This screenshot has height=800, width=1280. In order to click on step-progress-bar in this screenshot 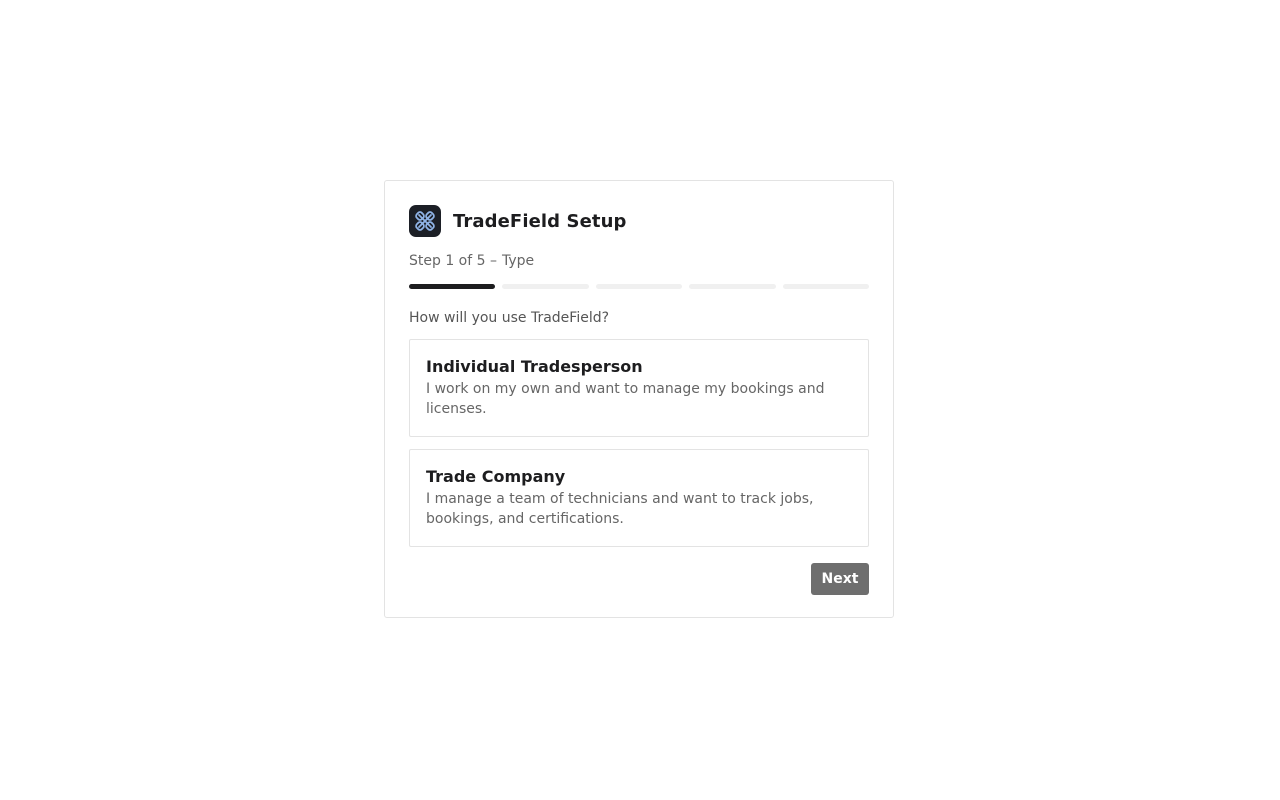, I will do `click(639, 286)`.